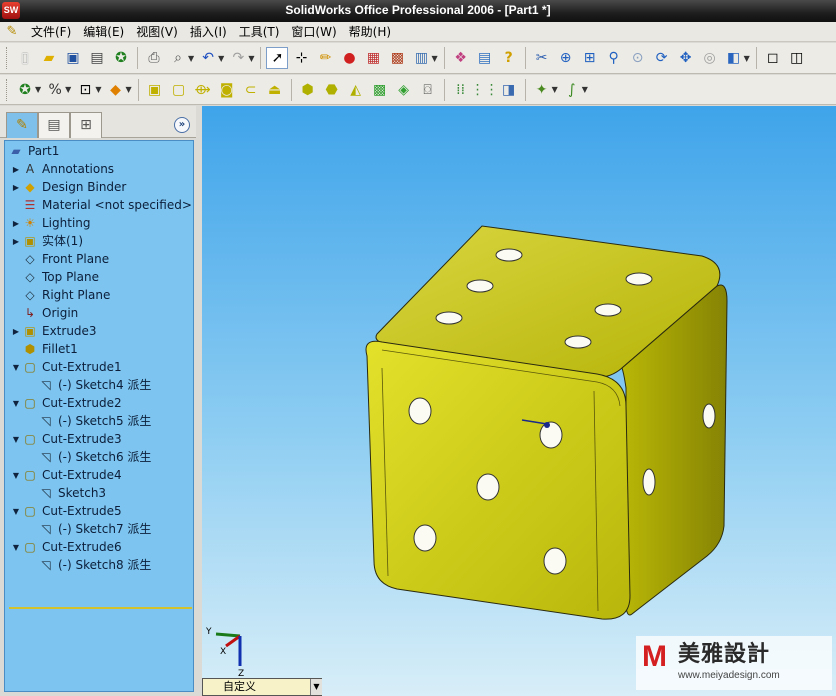 The width and height of the screenshot is (836, 696). I want to click on tree-item: ↳ Origin, so click(44, 313).